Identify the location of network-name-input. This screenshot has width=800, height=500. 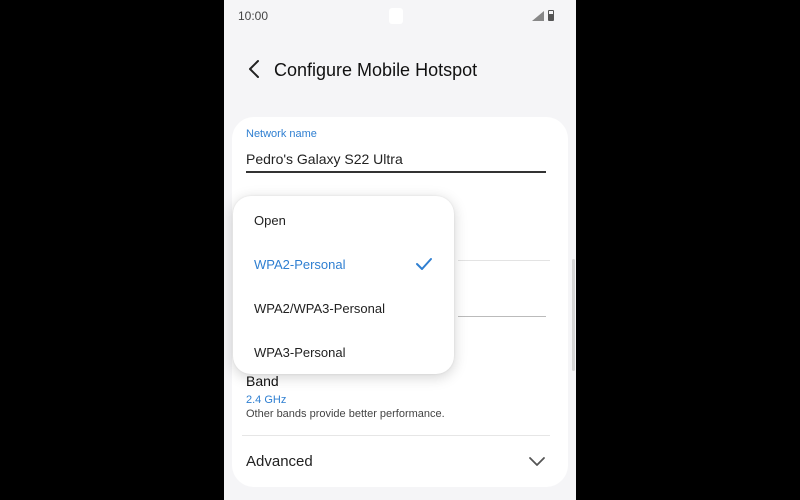
(396, 160).